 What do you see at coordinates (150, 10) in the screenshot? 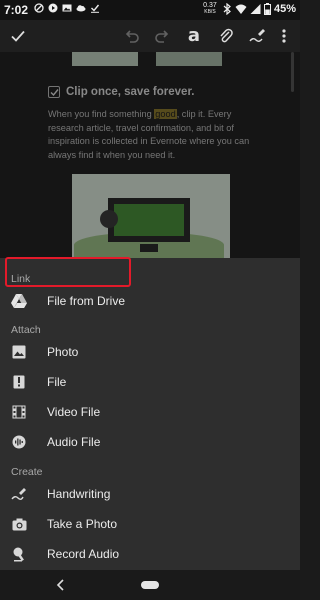
I see `status-bar: 7:02 0.37 KB/S 45%` at bounding box center [150, 10].